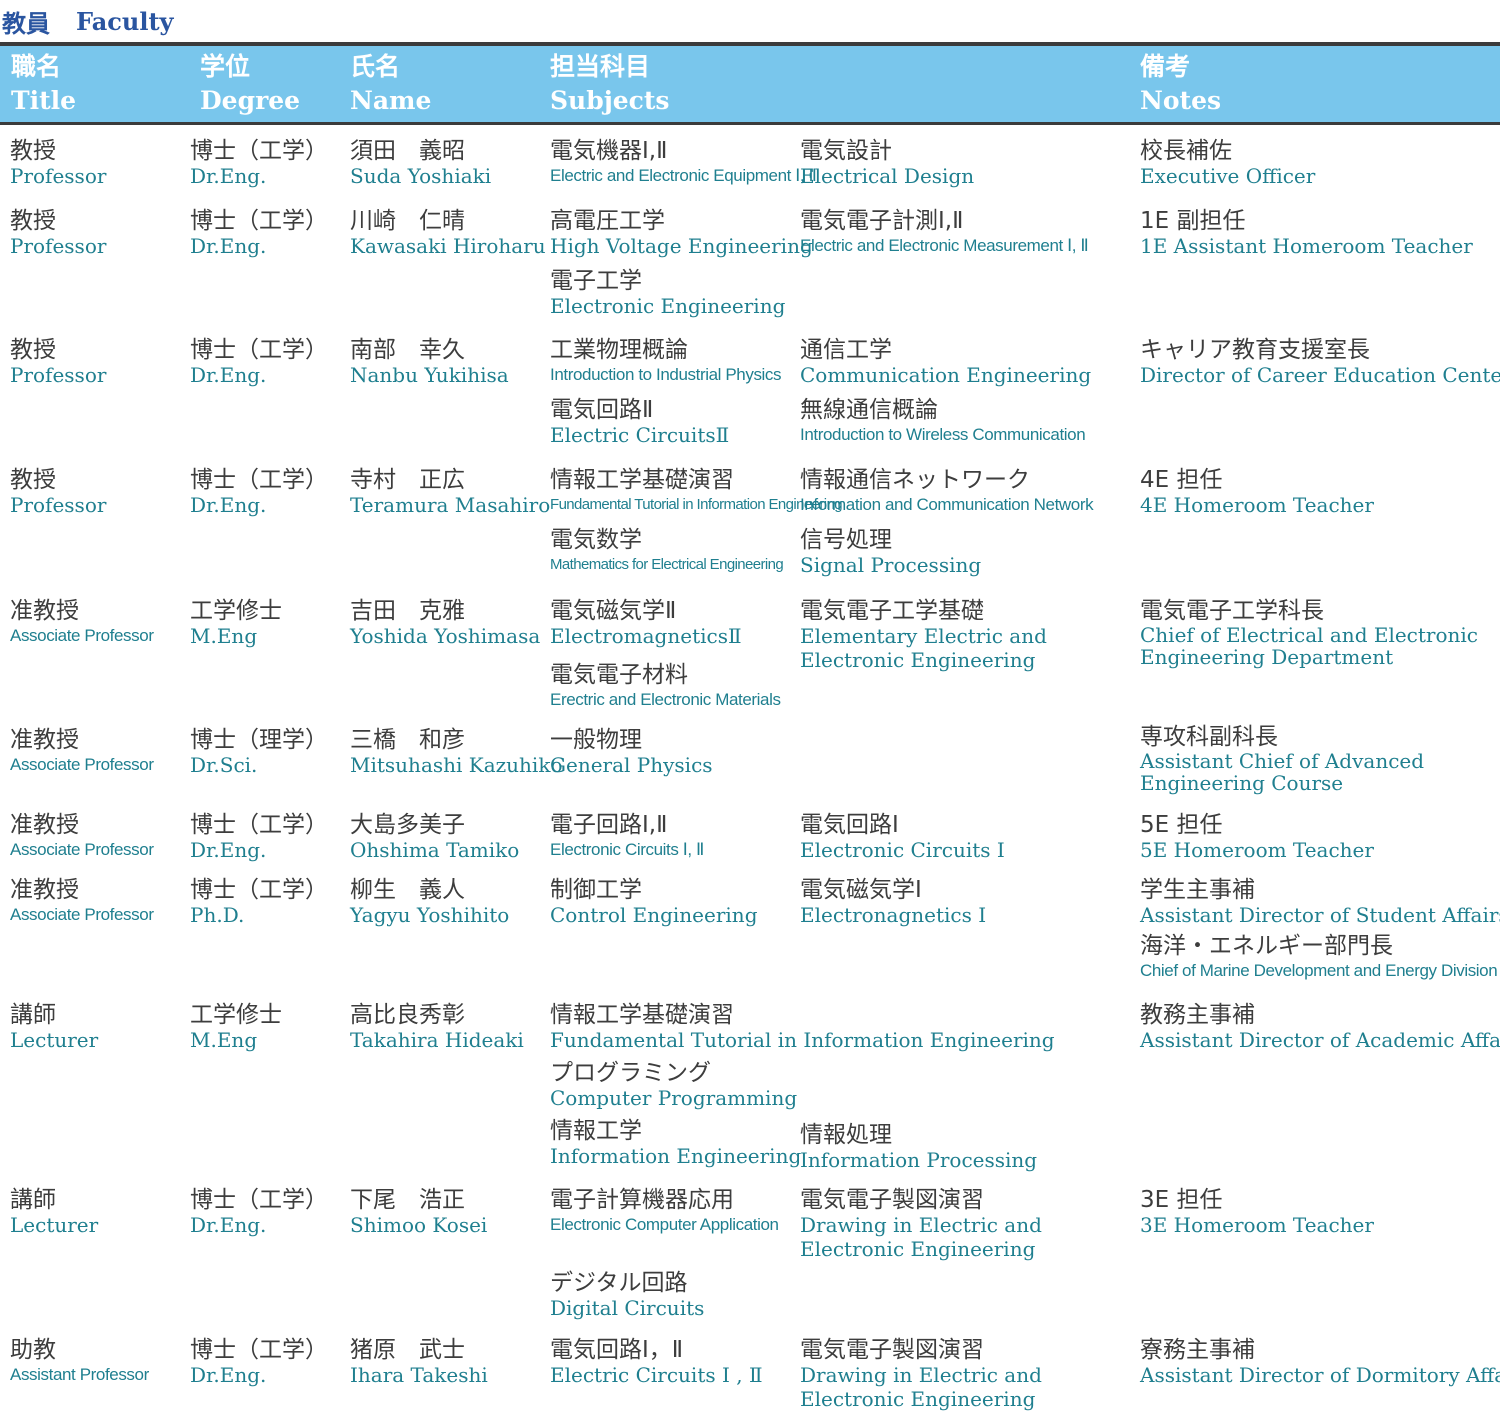 The width and height of the screenshot is (1500, 1417). Describe the element at coordinates (869, 410) in the screenshot. I see `subject-jp: 無線通信概論` at that location.